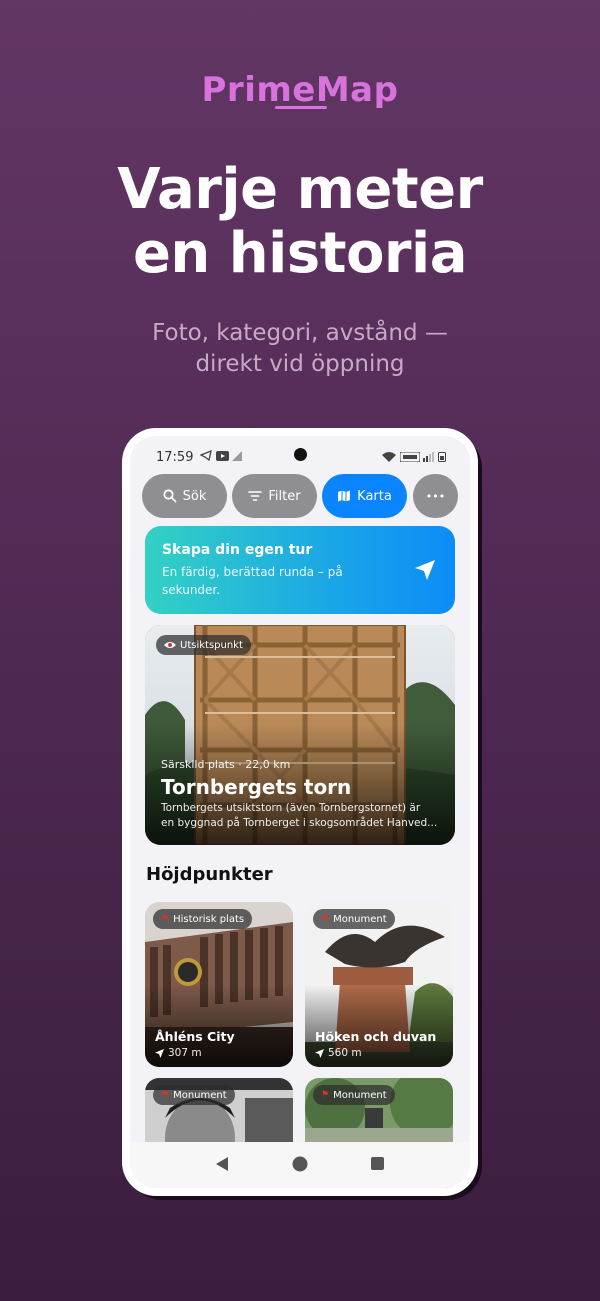 This screenshot has width=600, height=1301. Describe the element at coordinates (219, 984) in the screenshot. I see `highlight-card-ahlens: ⚑ Historisk plats Åhléns City 307 m` at that location.